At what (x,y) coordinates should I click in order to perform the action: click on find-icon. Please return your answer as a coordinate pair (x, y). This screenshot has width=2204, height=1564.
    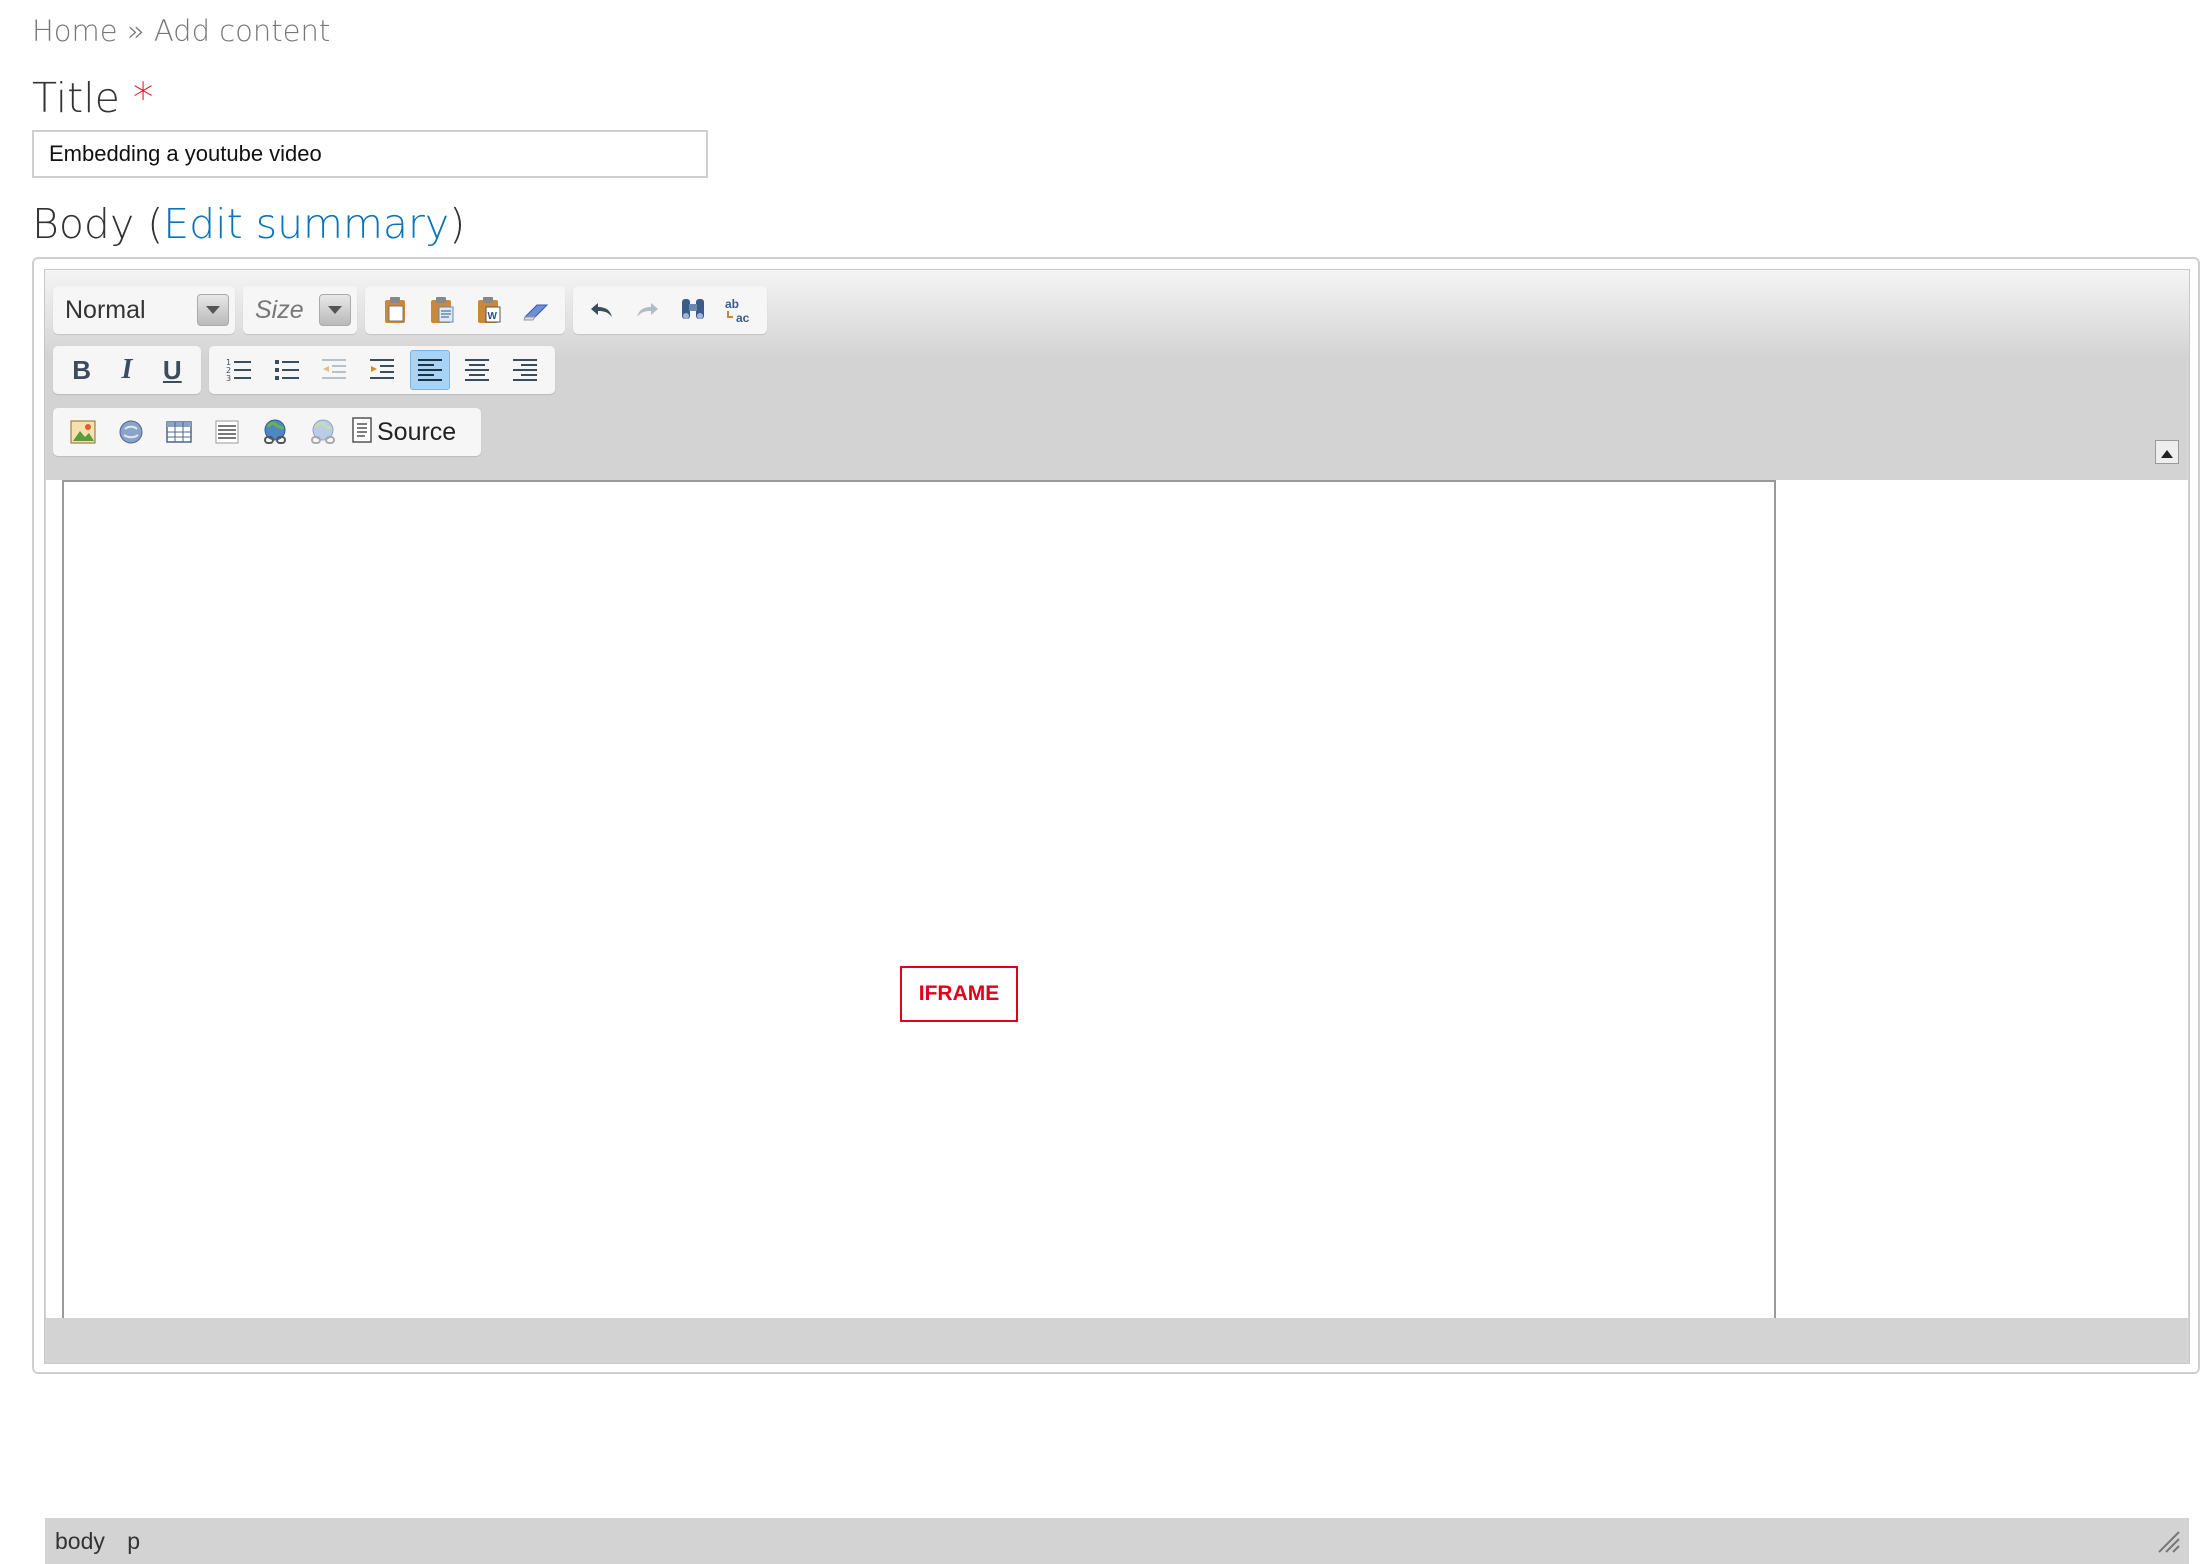
    Looking at the image, I should click on (693, 310).